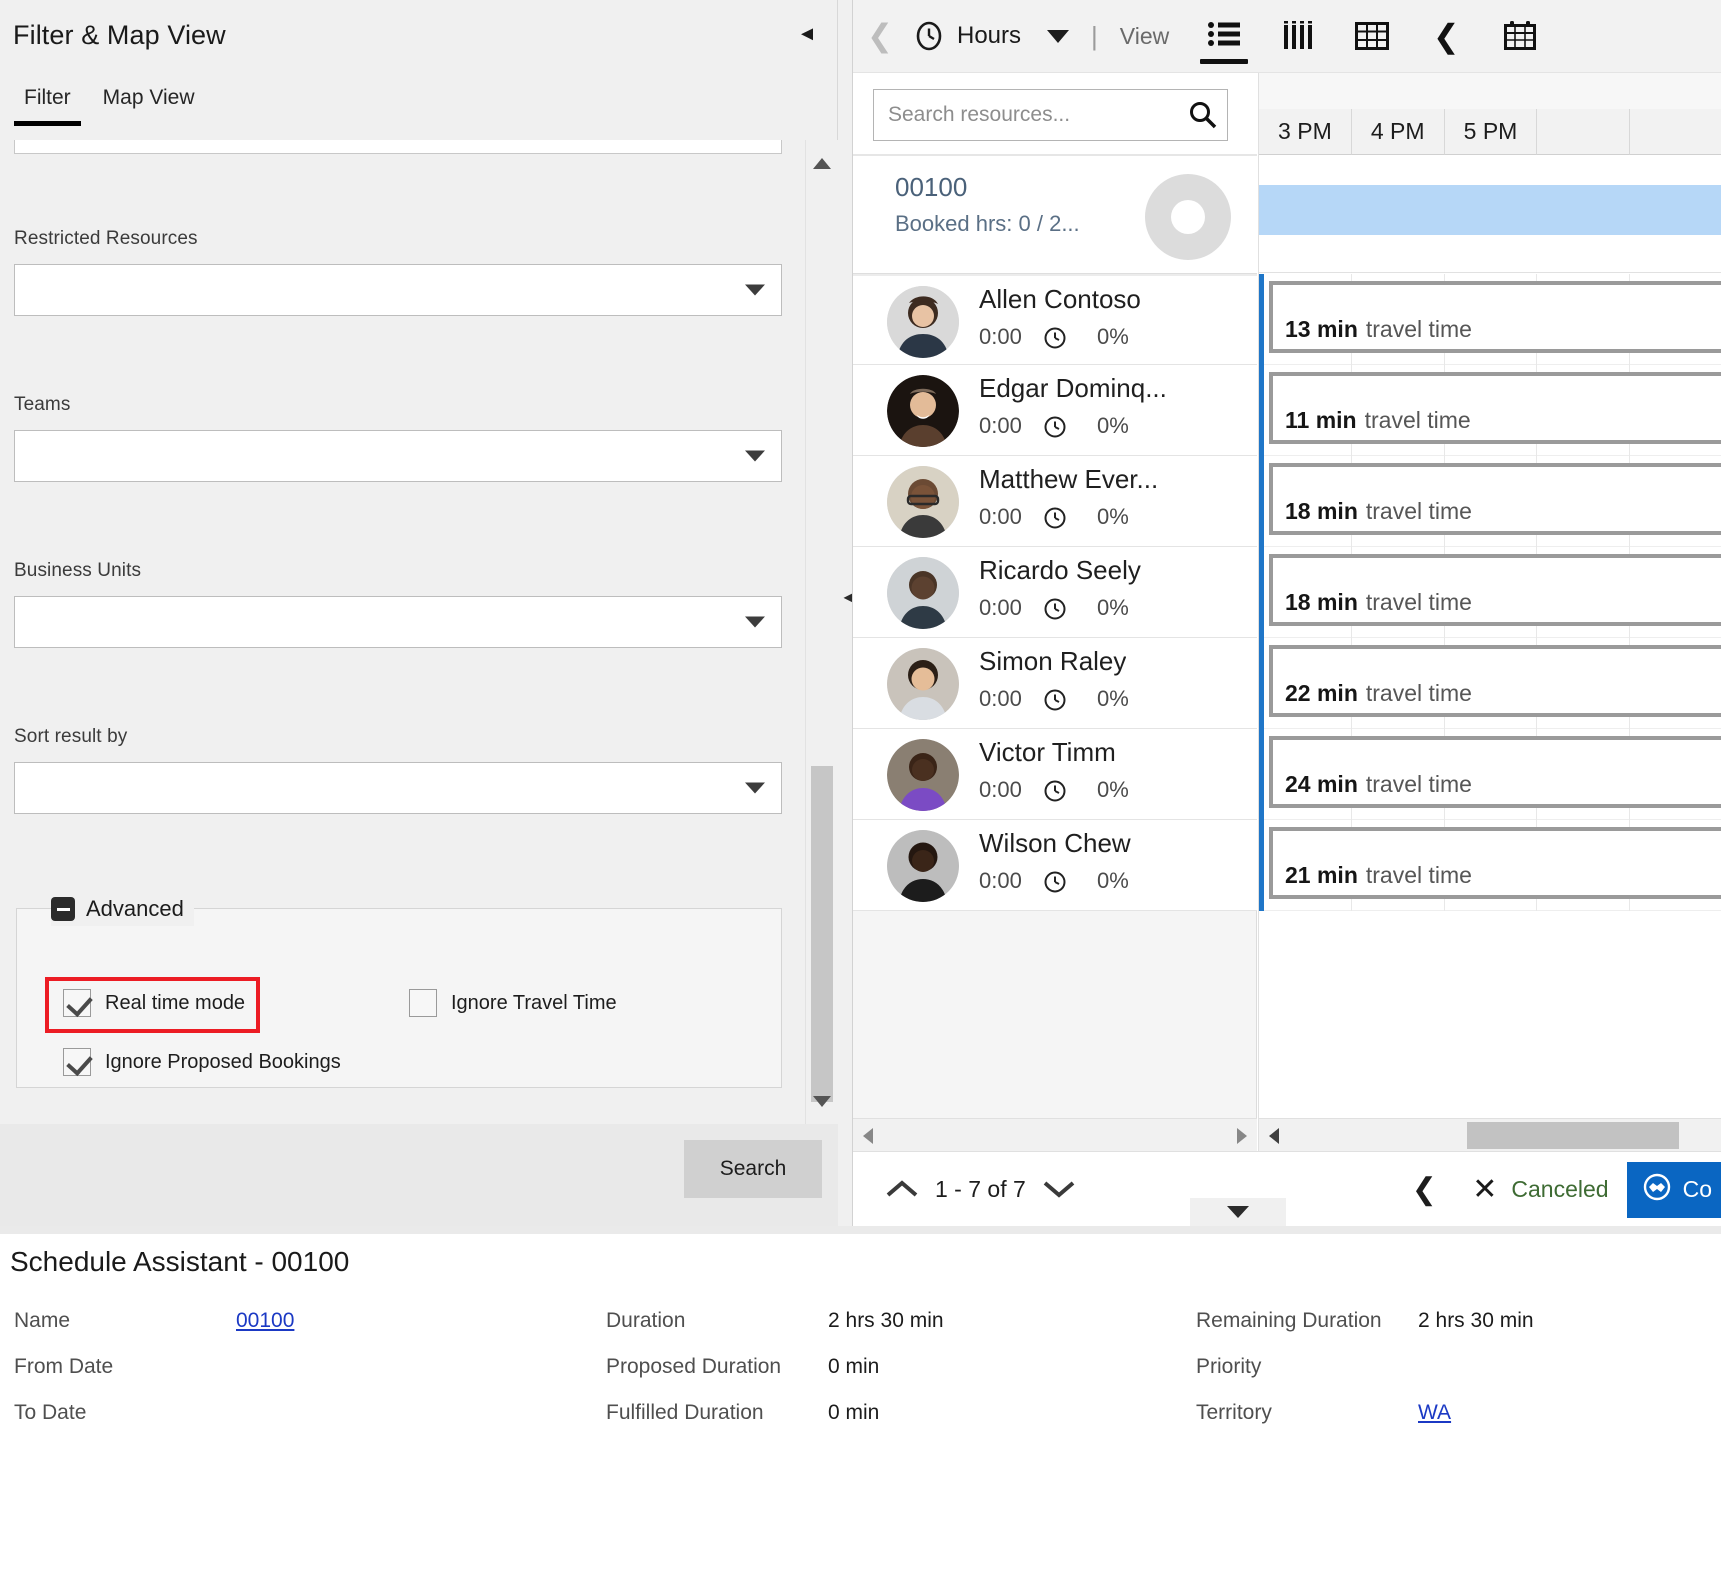 This screenshot has height=1595, width=1721. Describe the element at coordinates (1055, 865) in the screenshot. I see `list-item: Wilson Chew 0:00 0%` at that location.